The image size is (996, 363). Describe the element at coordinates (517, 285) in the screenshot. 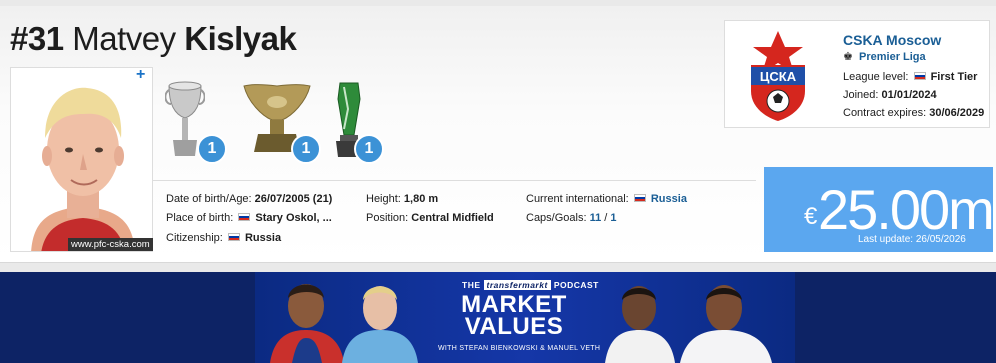

I see `transfermarkt-logo: transfermarkt` at that location.